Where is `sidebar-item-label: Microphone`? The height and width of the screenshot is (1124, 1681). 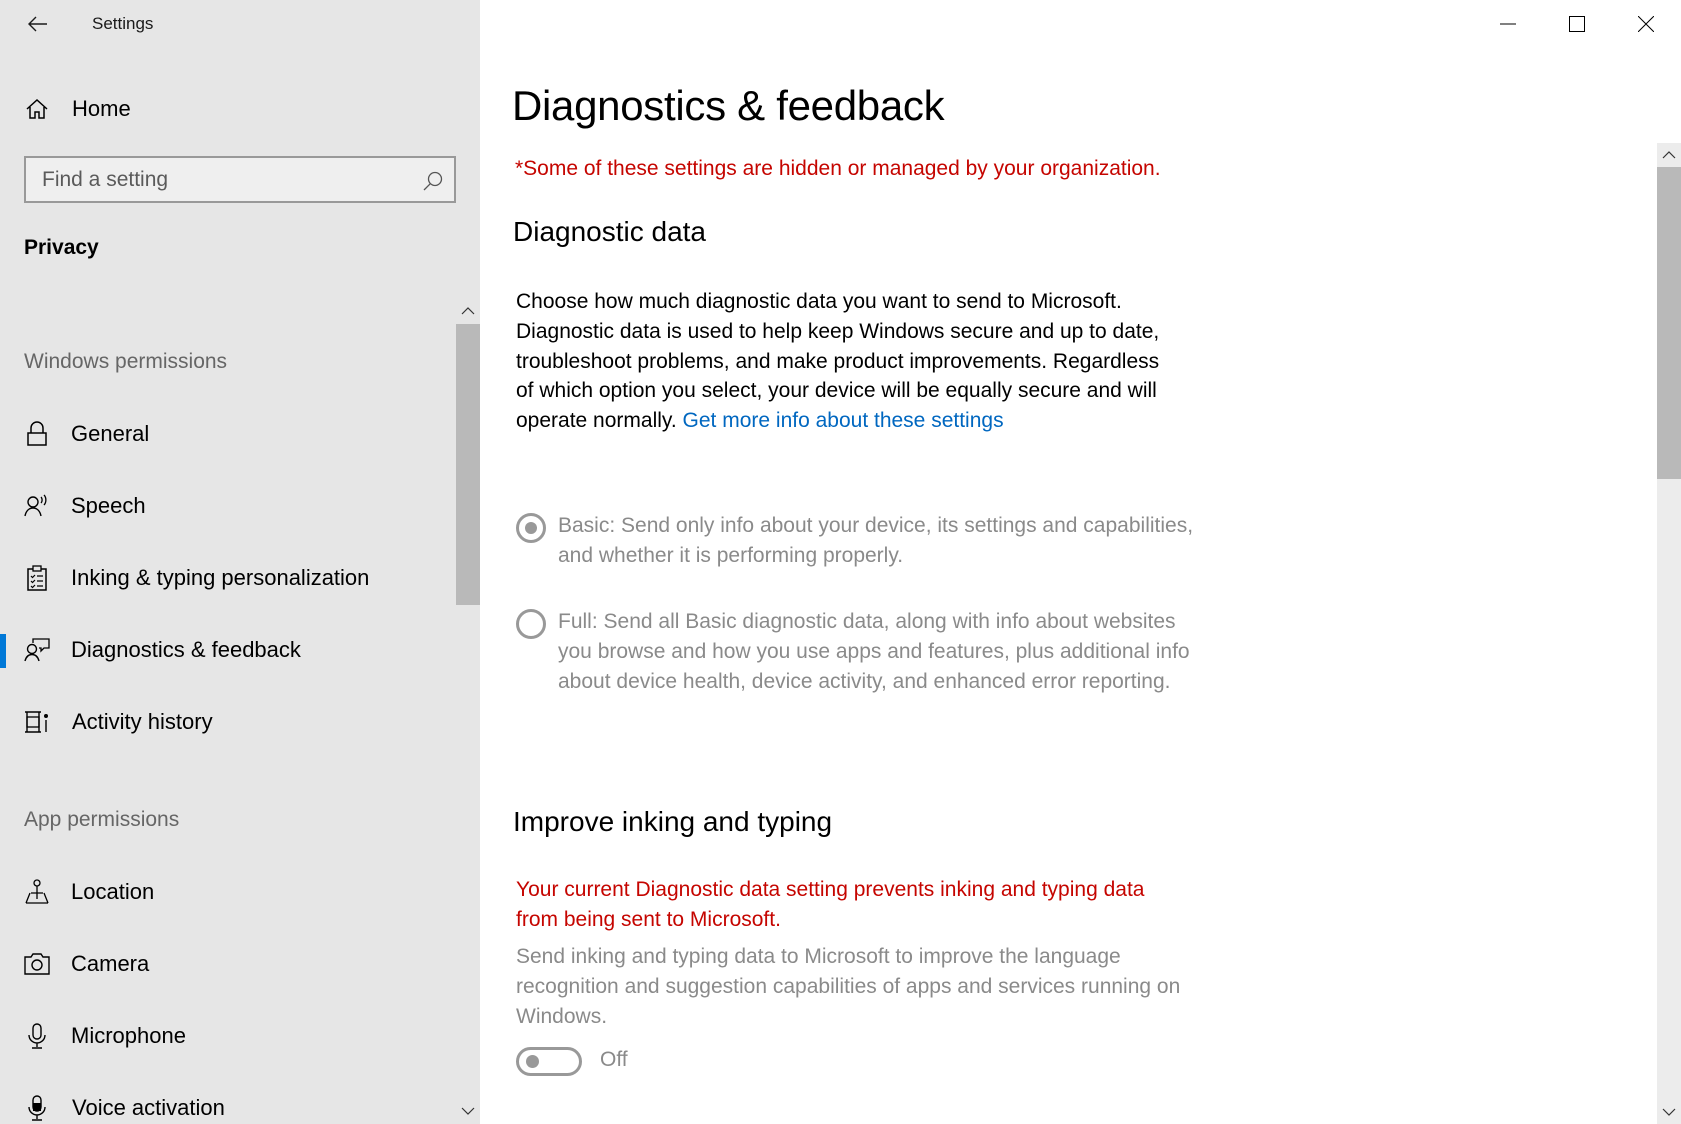
sidebar-item-label: Microphone is located at coordinates (128, 1035).